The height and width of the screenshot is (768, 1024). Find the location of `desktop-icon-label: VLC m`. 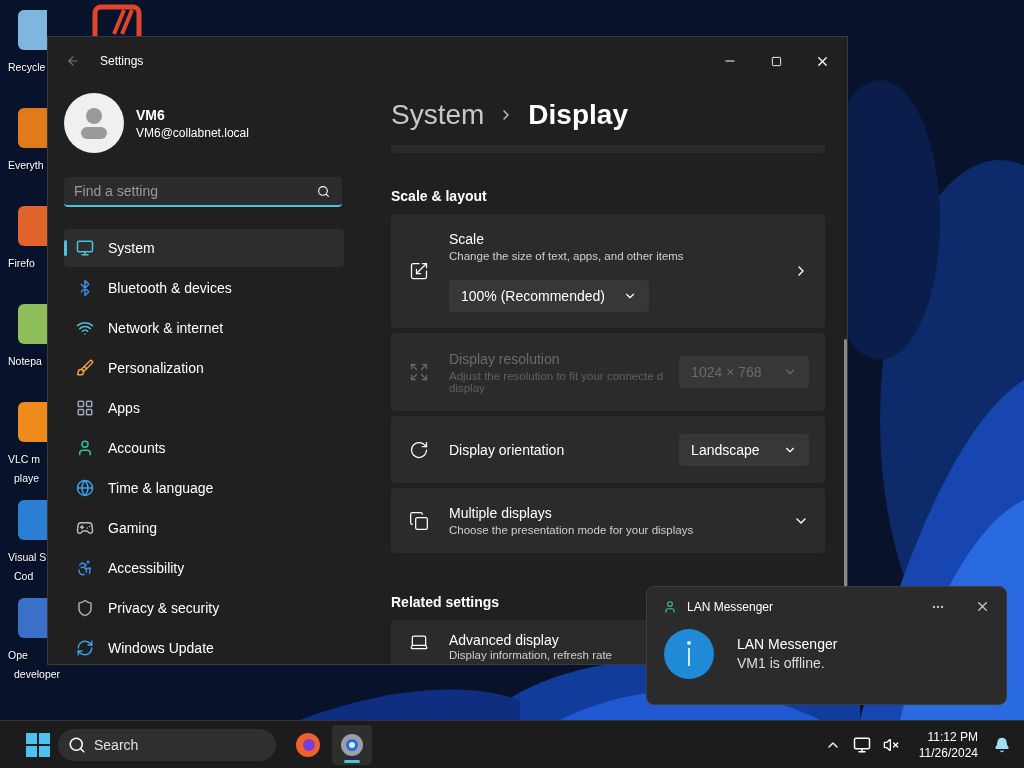

desktop-icon-label: VLC m is located at coordinates (24, 459).